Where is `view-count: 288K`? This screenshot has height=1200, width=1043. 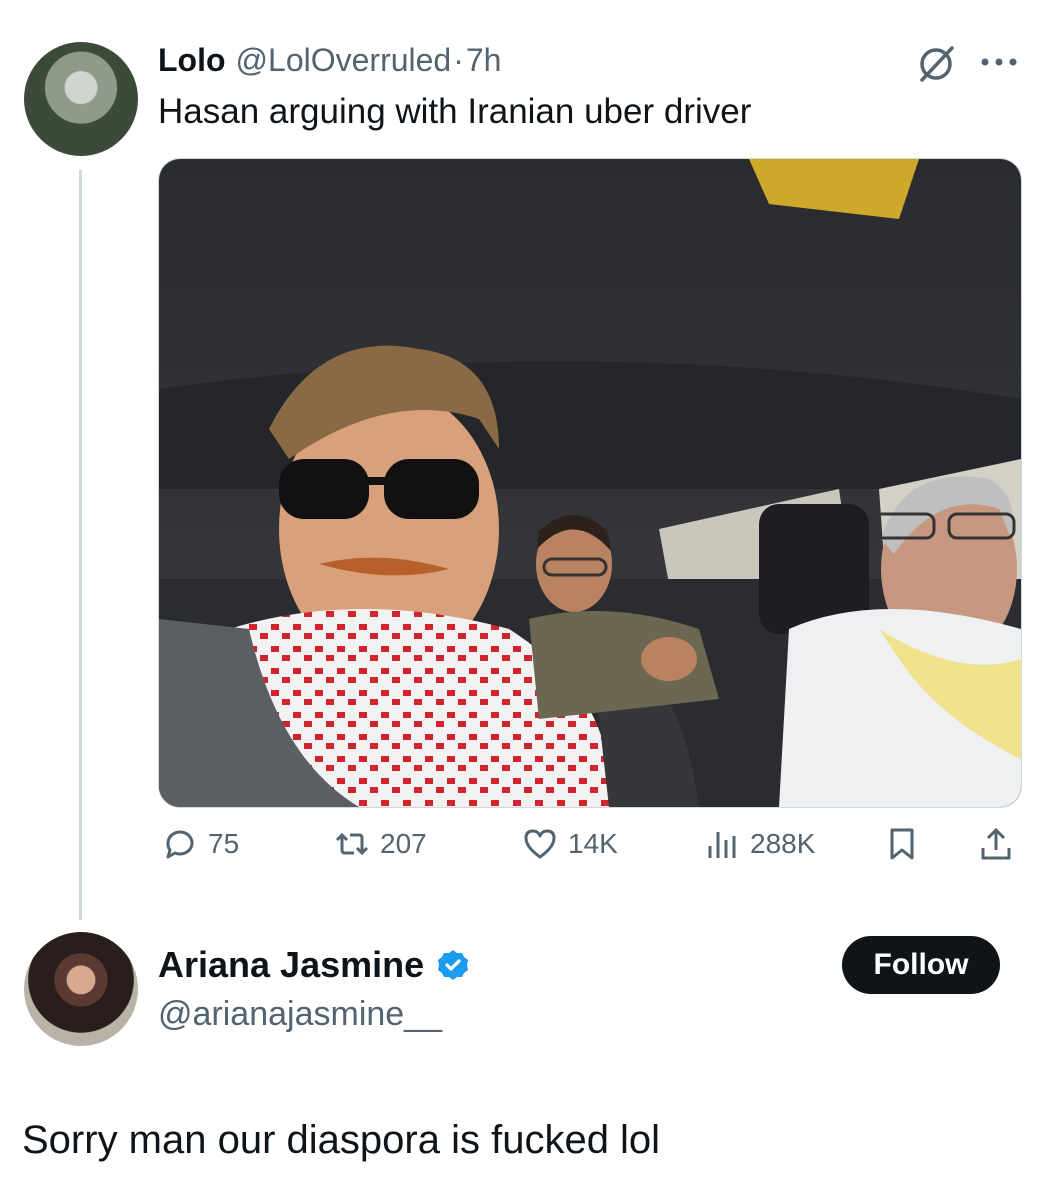
view-count: 288K is located at coordinates (783, 843).